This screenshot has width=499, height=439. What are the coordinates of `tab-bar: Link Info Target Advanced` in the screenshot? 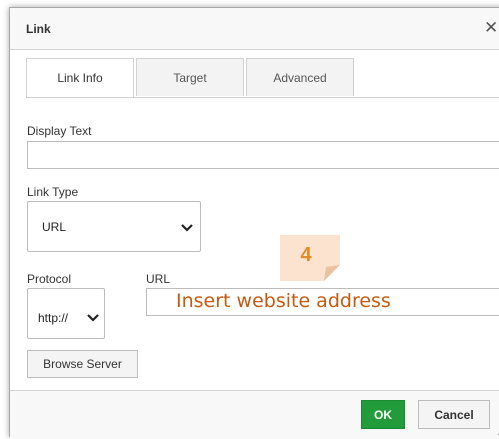 It's located at (191, 78).